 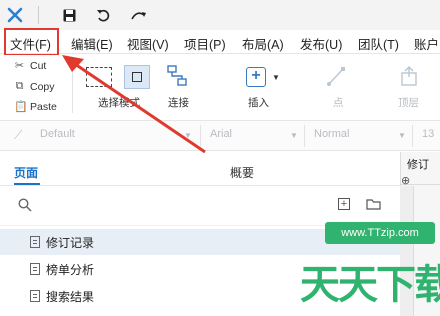 I want to click on annotation-arrow, so click(x=134, y=104).